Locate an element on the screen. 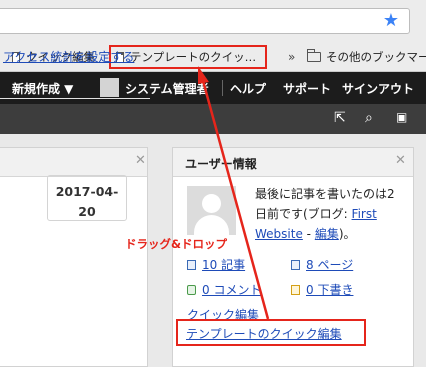  lock-icon: ▣ is located at coordinates (401, 117).